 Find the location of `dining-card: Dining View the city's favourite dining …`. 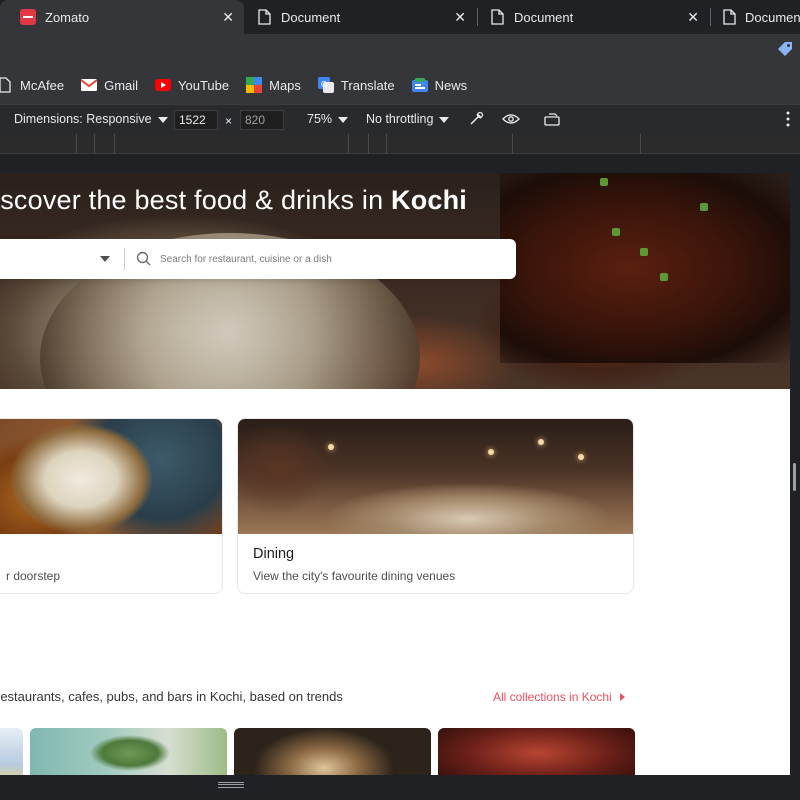

dining-card: Dining View the city's favourite dining … is located at coordinates (435, 506).